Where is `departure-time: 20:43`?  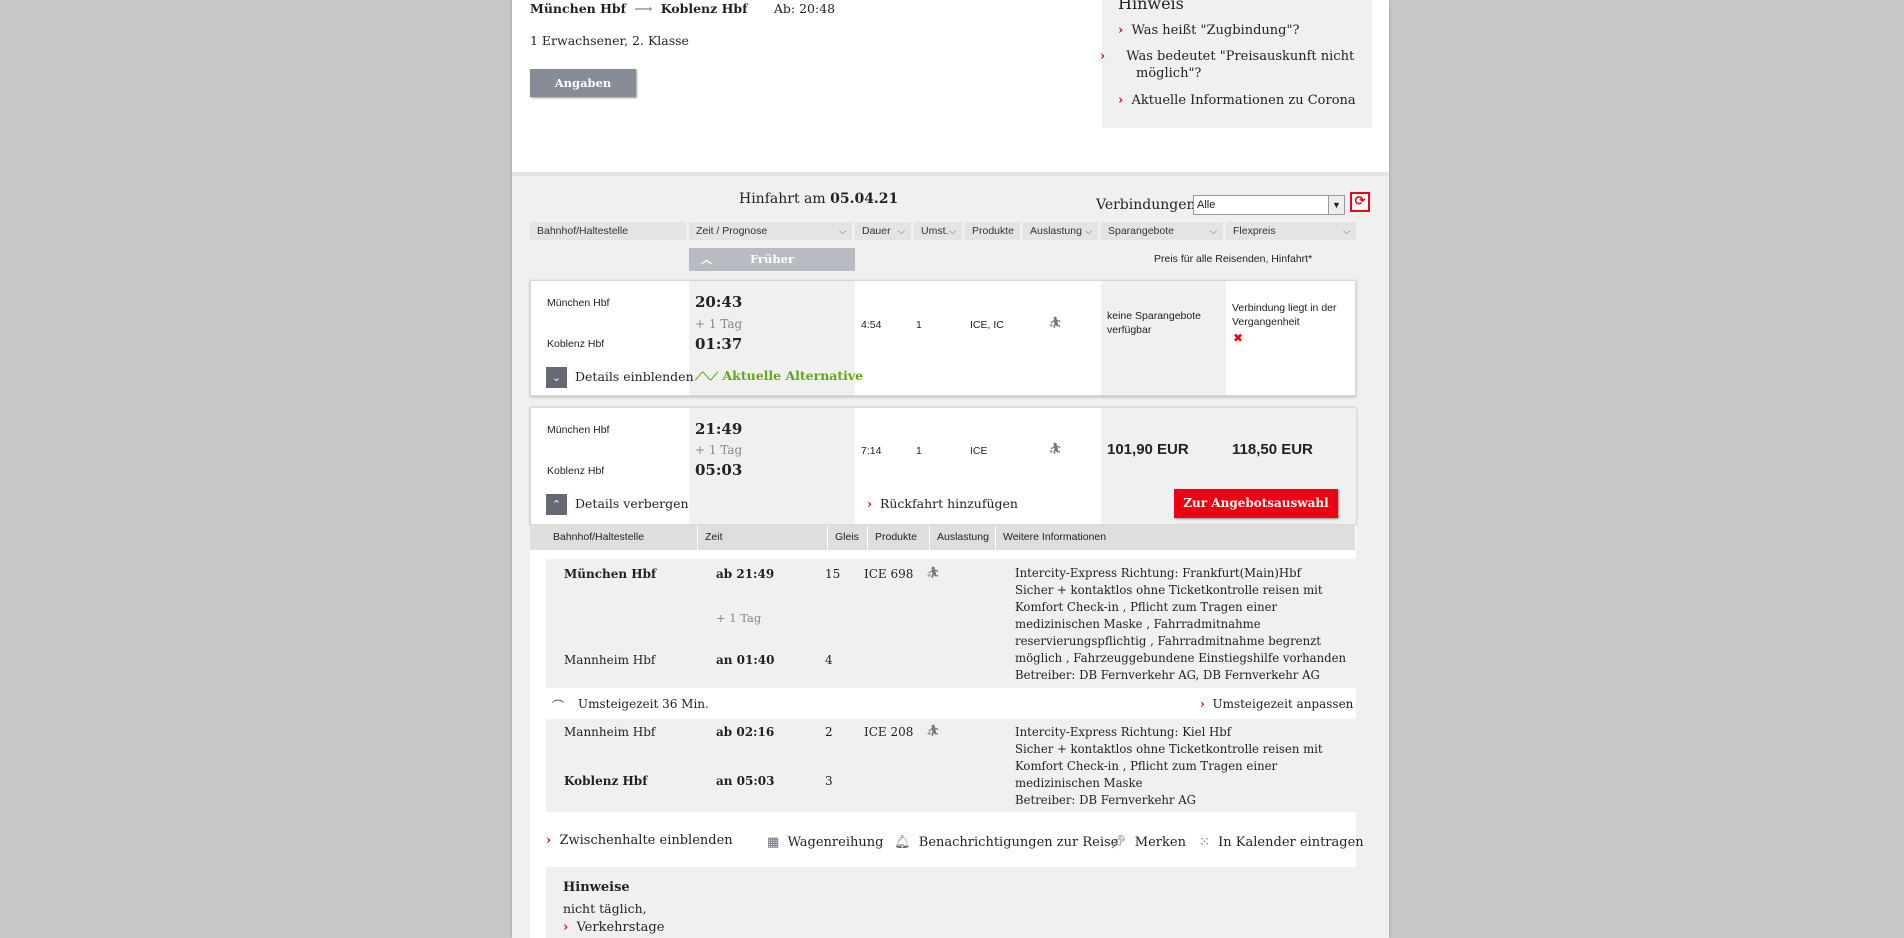 departure-time: 20:43 is located at coordinates (719, 302).